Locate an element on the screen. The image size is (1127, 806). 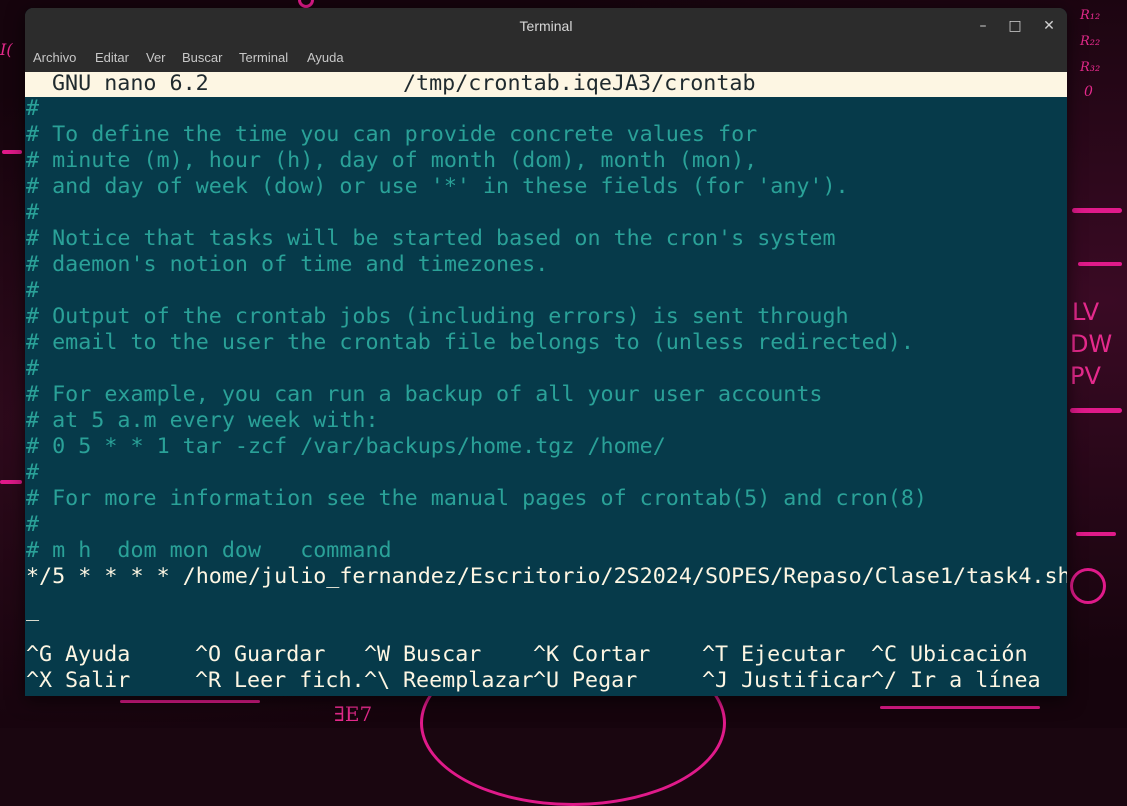
window-titlebar: Terminal – □ ✕ is located at coordinates (546, 26).